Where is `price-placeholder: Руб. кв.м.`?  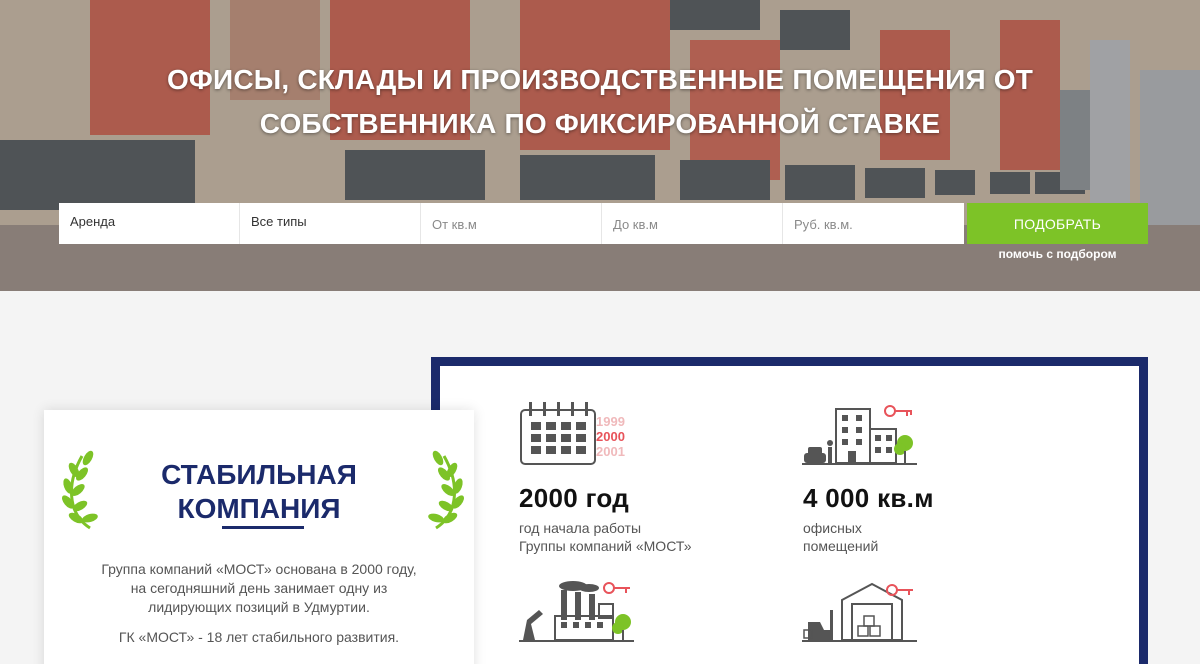
price-placeholder: Руб. кв.м. is located at coordinates (823, 224).